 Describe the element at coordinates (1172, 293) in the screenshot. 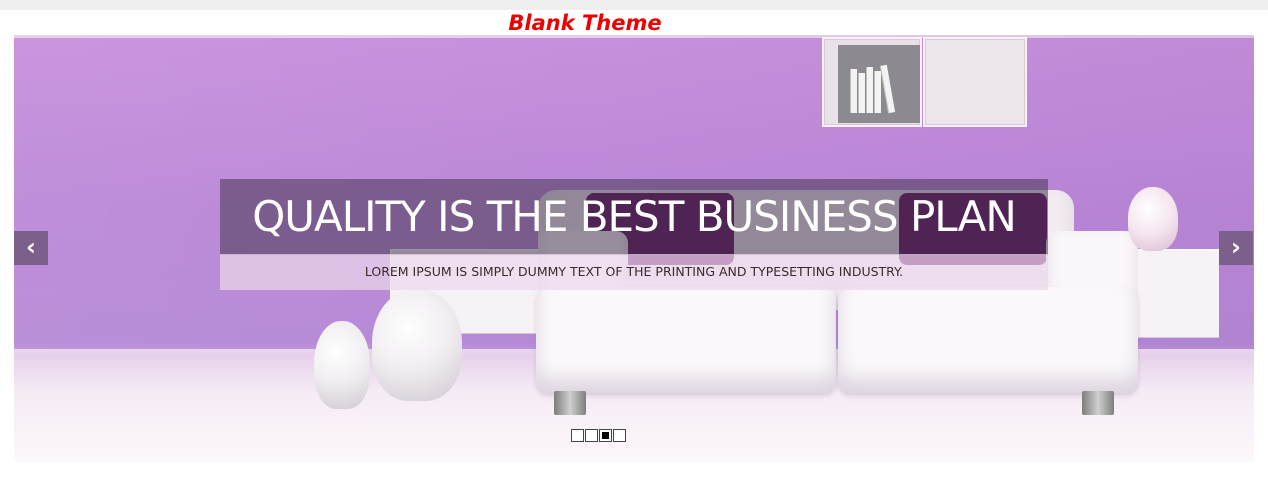

I see `side-table` at that location.